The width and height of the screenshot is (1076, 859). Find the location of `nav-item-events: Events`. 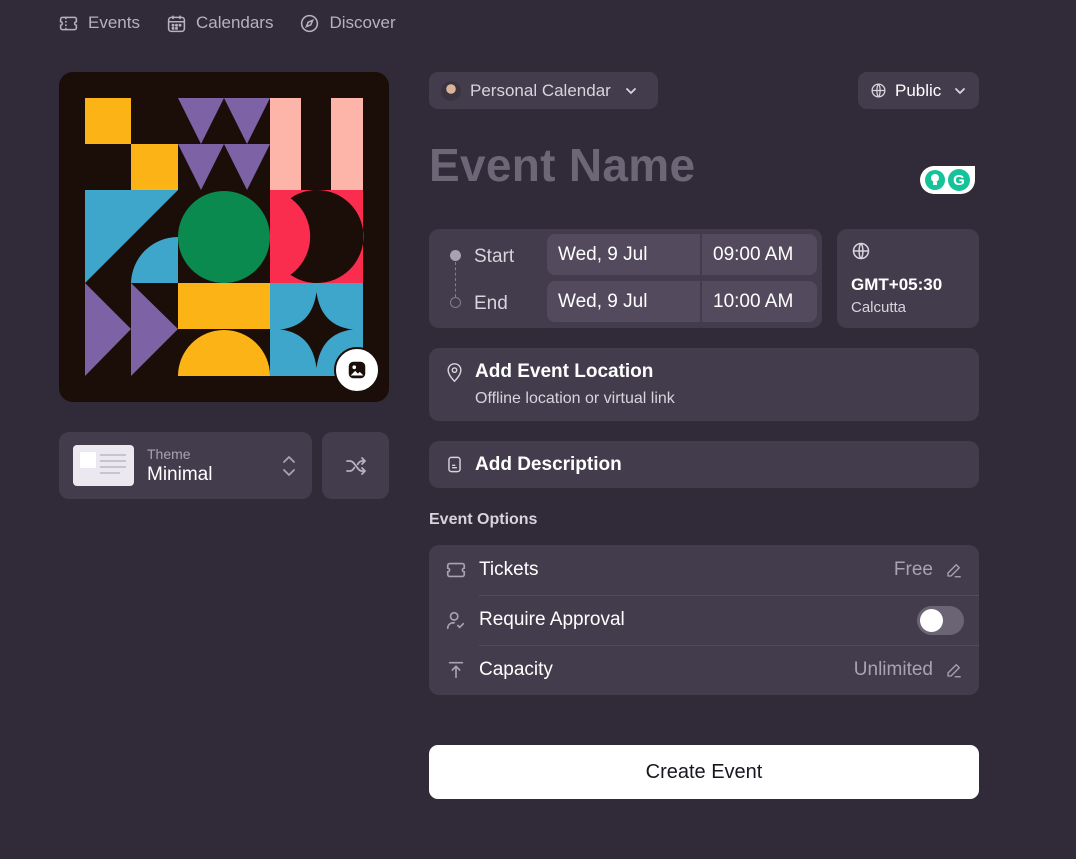

nav-item-events: Events is located at coordinates (99, 23).